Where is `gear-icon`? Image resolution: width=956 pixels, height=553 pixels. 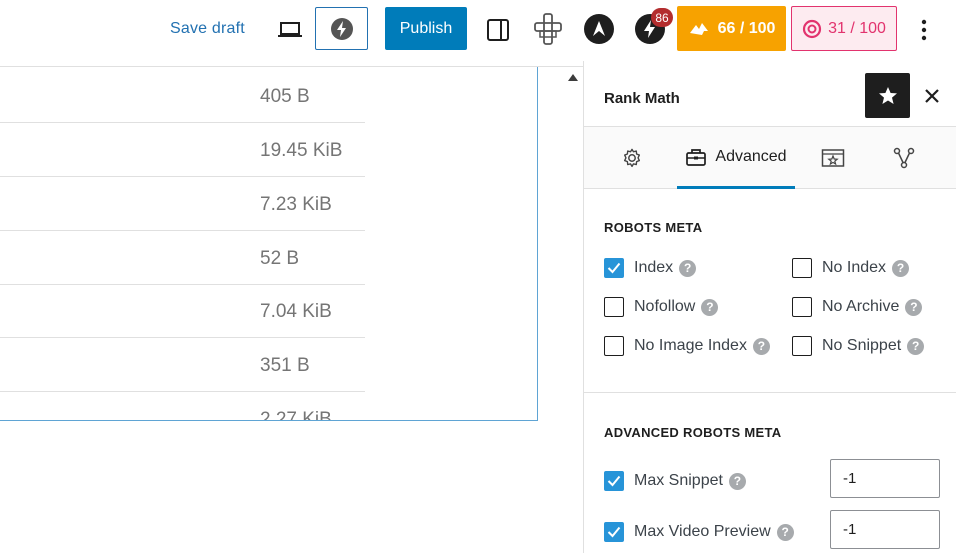
gear-icon is located at coordinates (632, 158).